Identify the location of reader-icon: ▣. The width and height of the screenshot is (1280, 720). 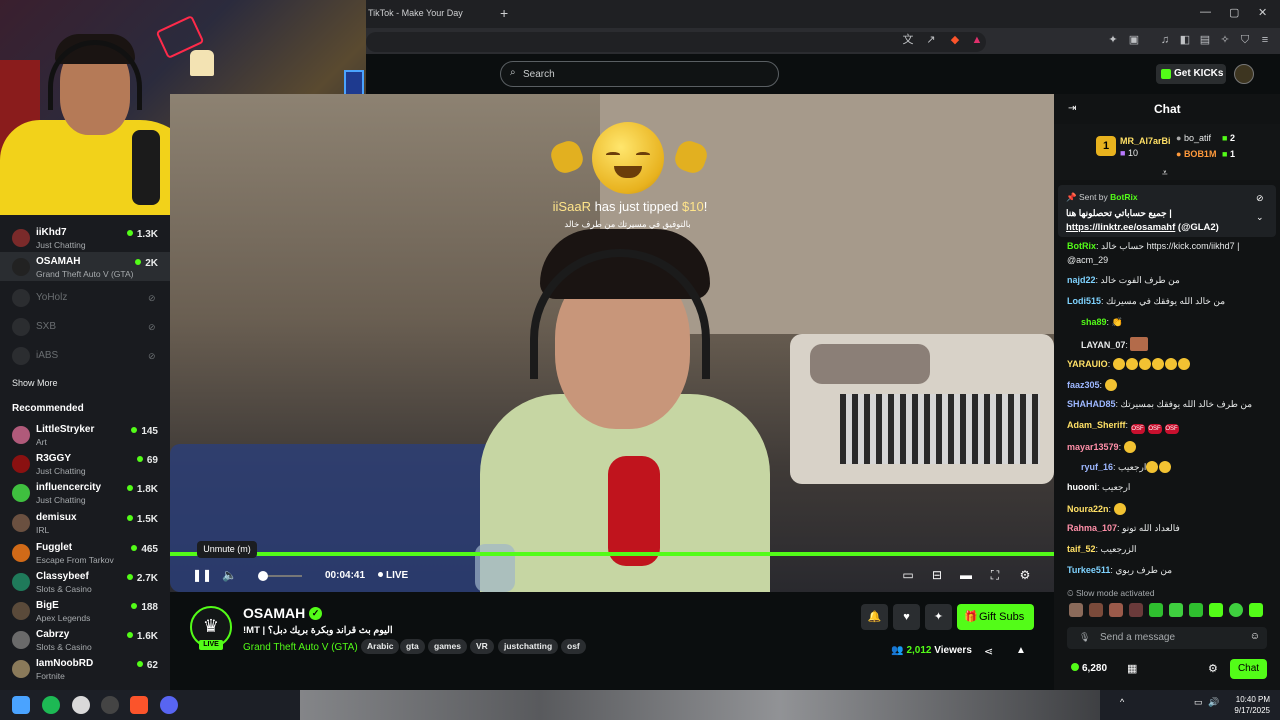
(1134, 40).